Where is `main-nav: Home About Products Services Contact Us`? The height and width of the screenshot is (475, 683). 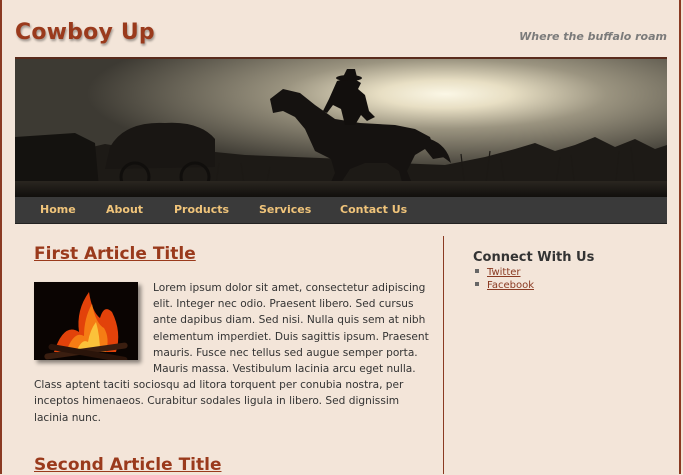
main-nav: Home About Products Services Contact Us is located at coordinates (341, 210).